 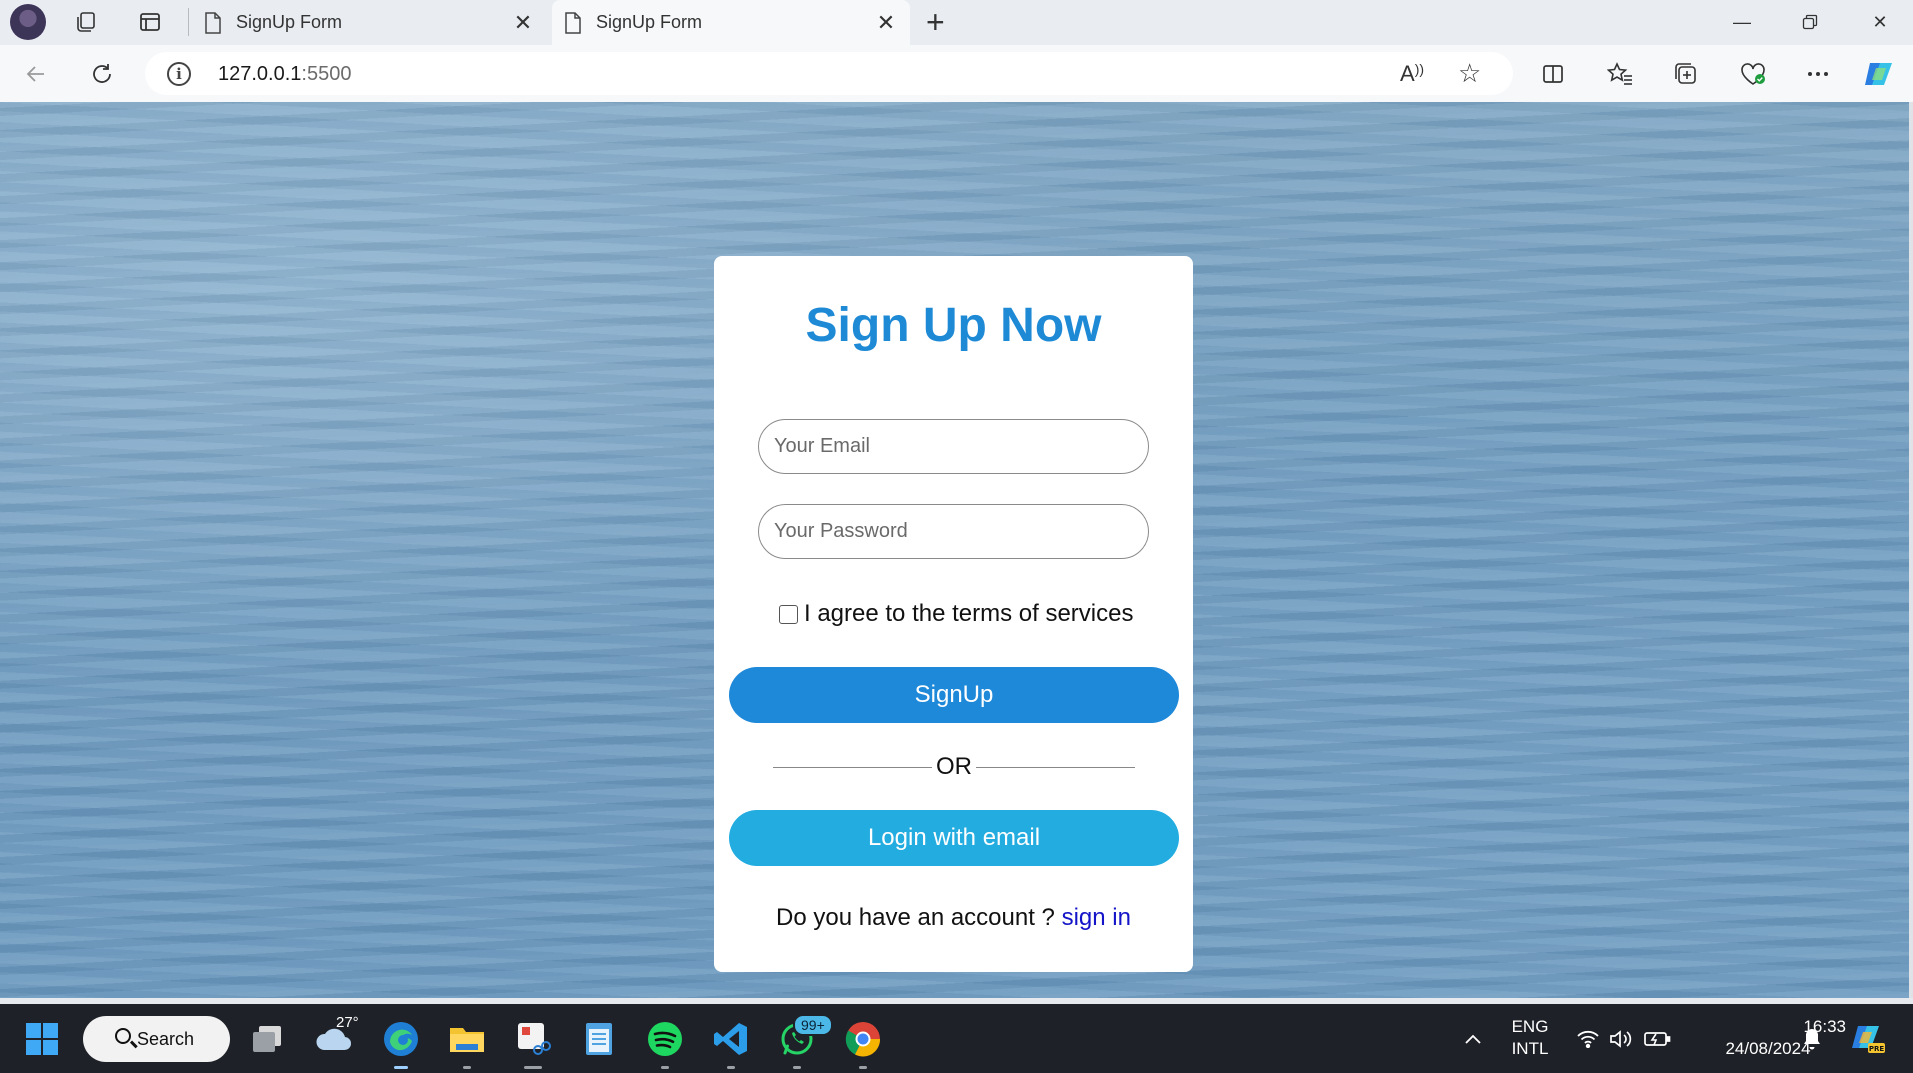 What do you see at coordinates (268, 1039) in the screenshot?
I see `task-view-icon` at bounding box center [268, 1039].